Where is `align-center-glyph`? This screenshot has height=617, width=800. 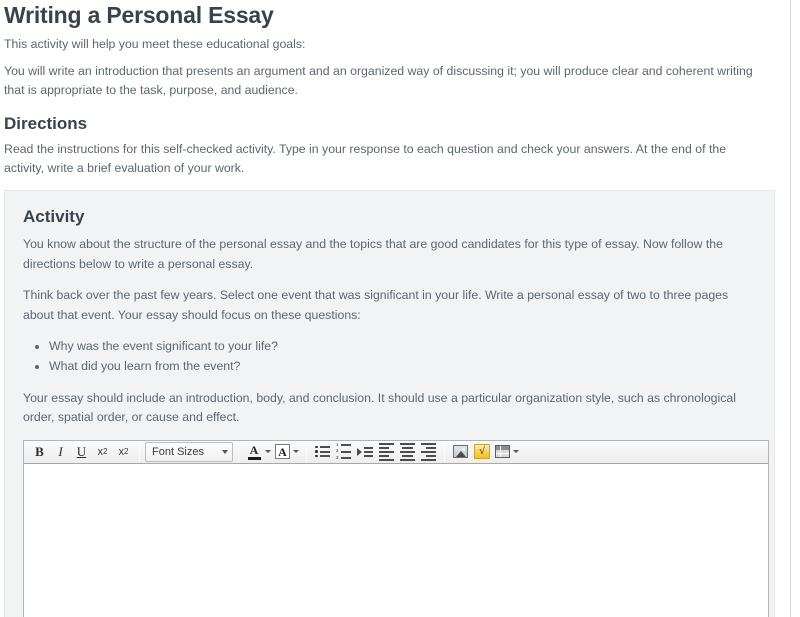 align-center-glyph is located at coordinates (407, 451).